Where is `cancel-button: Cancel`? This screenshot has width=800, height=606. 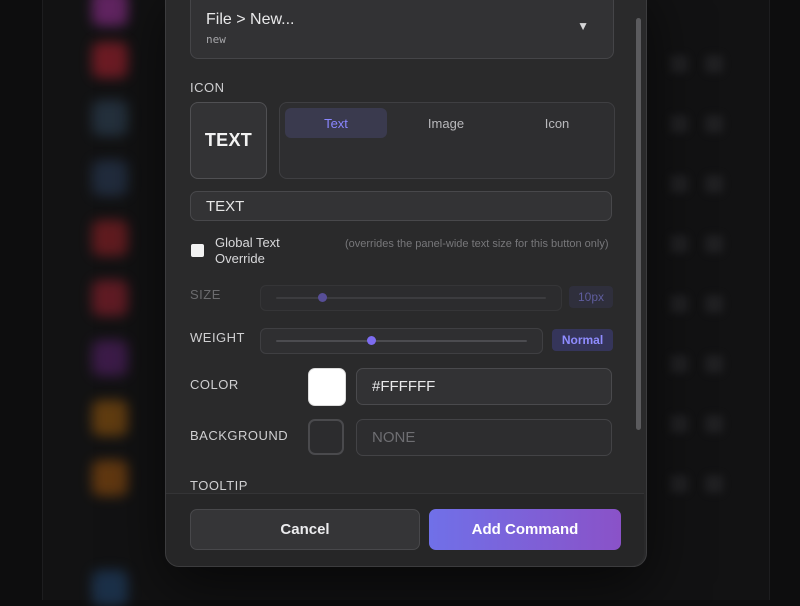
cancel-button: Cancel is located at coordinates (305, 529).